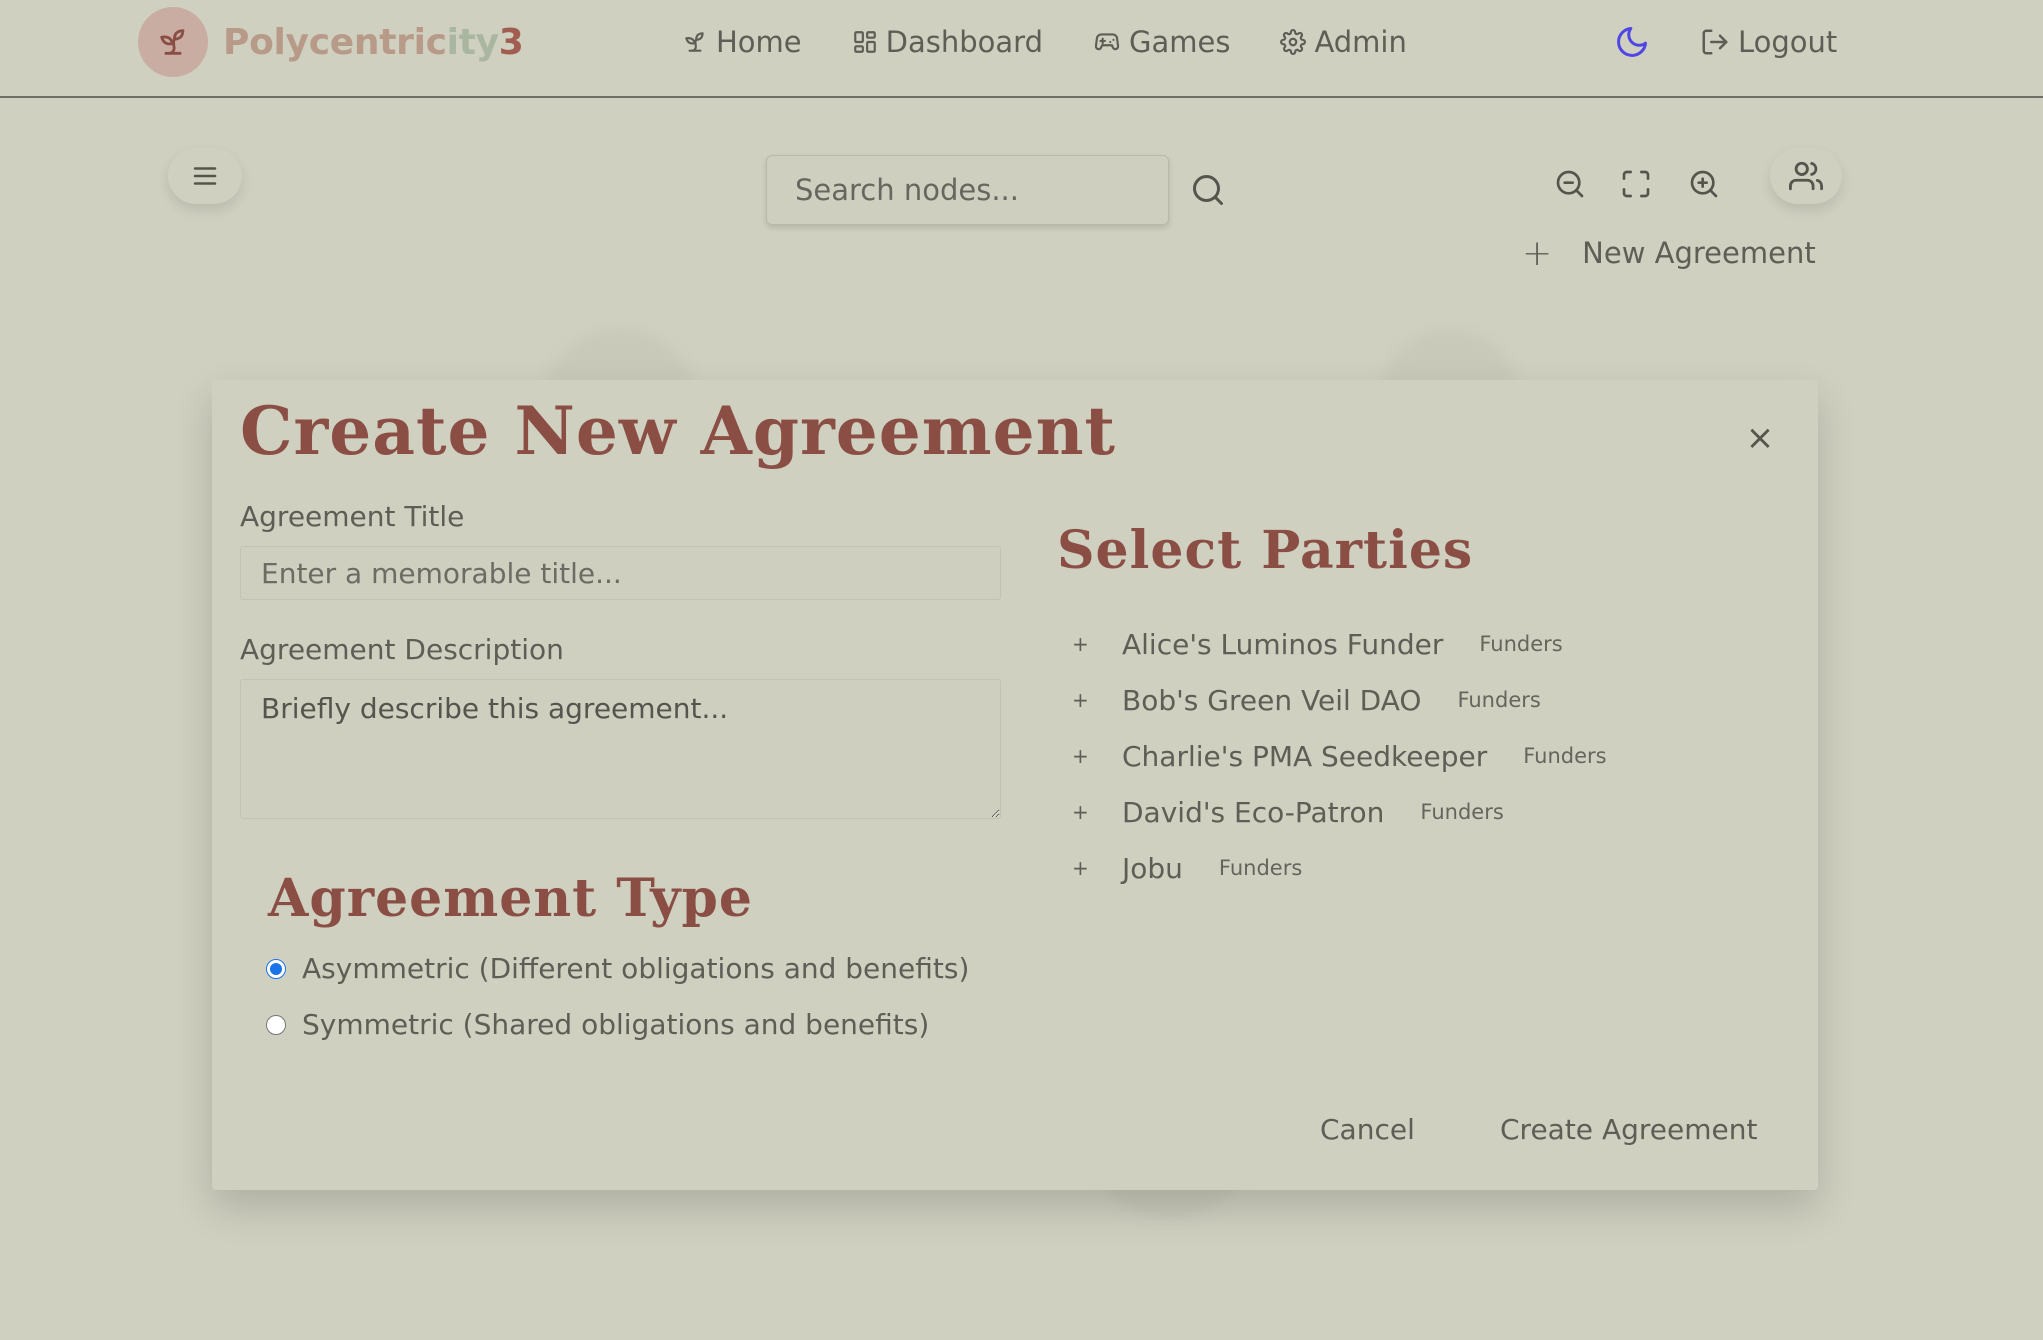 The height and width of the screenshot is (1340, 2043). What do you see at coordinates (352, 516) in the screenshot?
I see `agreement-title-label: Agreement Title` at bounding box center [352, 516].